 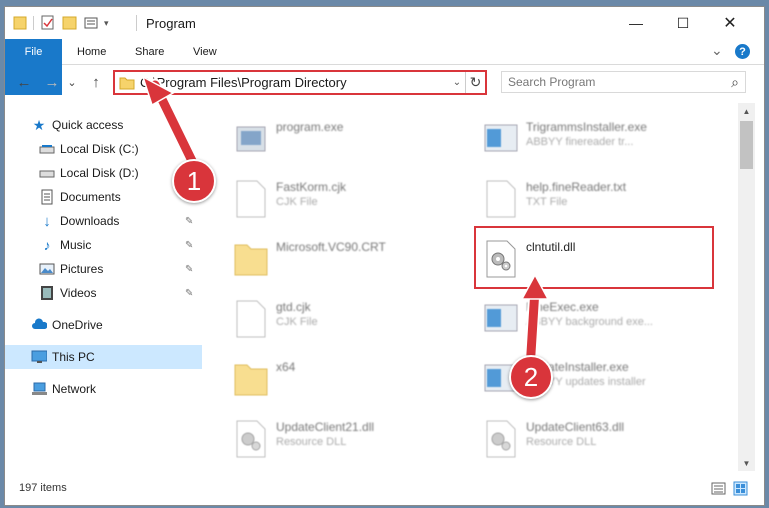 I want to click on sidebar-item-this-pc: This PC, so click(x=103, y=357).